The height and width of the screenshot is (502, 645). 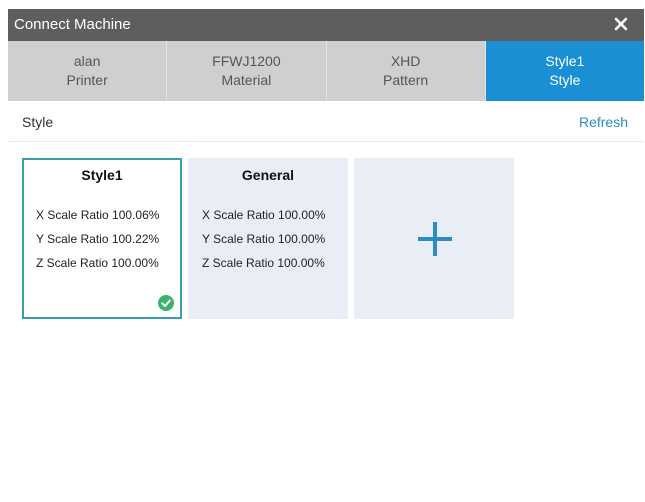 I want to click on title-bar: Connect Machine, so click(x=326, y=25).